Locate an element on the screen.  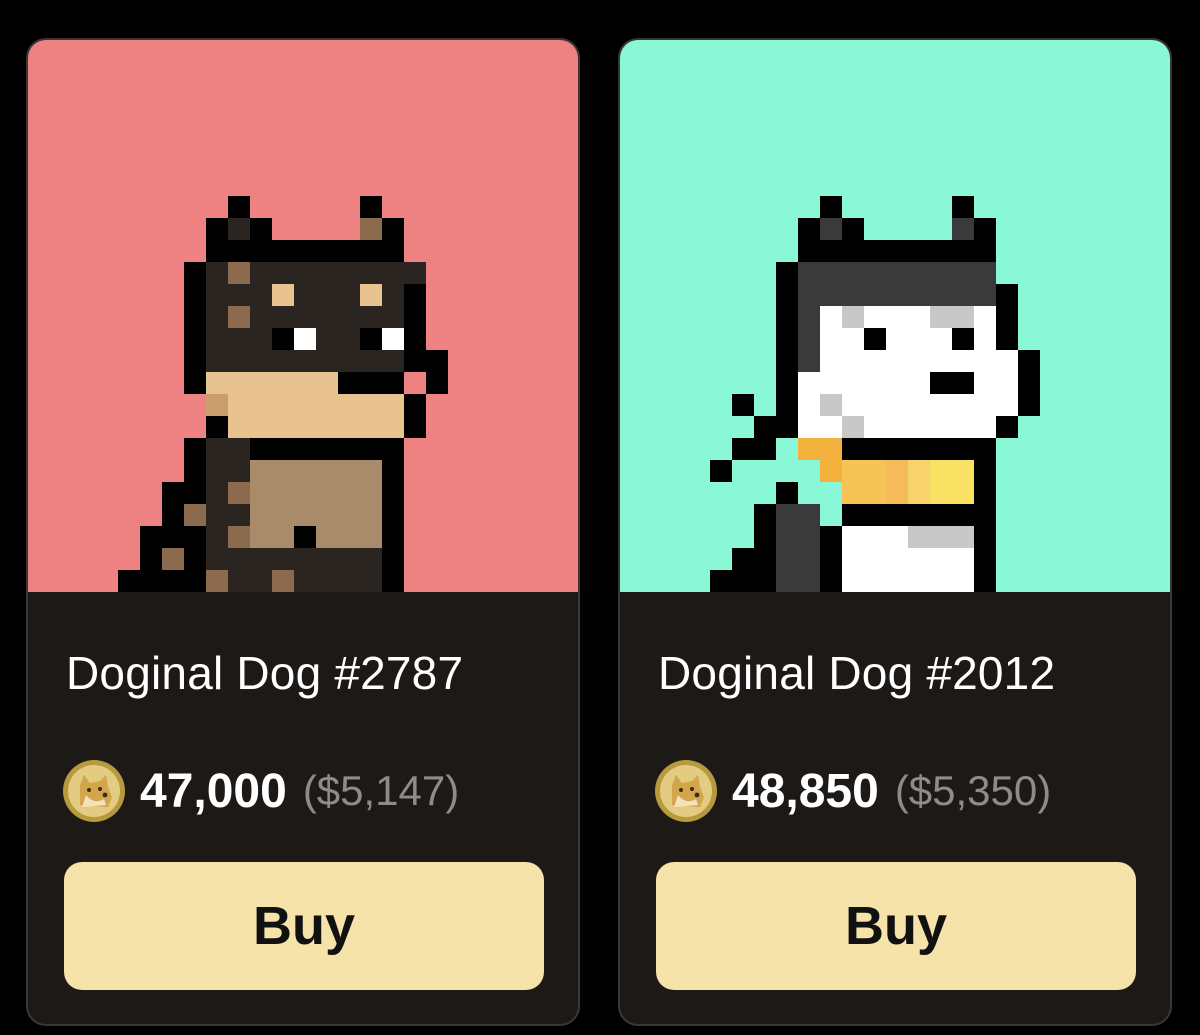
price-doge: 47,000 is located at coordinates (213, 791).